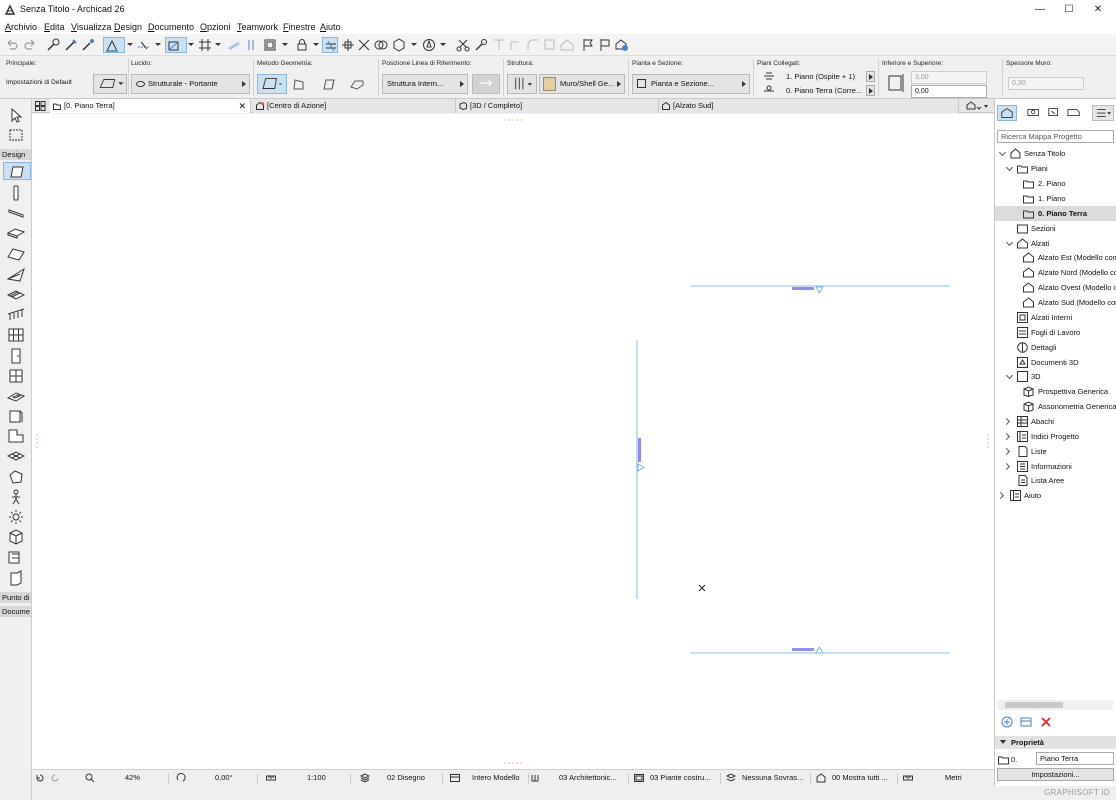 The image size is (1116, 800). I want to click on tab-overview-icon, so click(40, 106).